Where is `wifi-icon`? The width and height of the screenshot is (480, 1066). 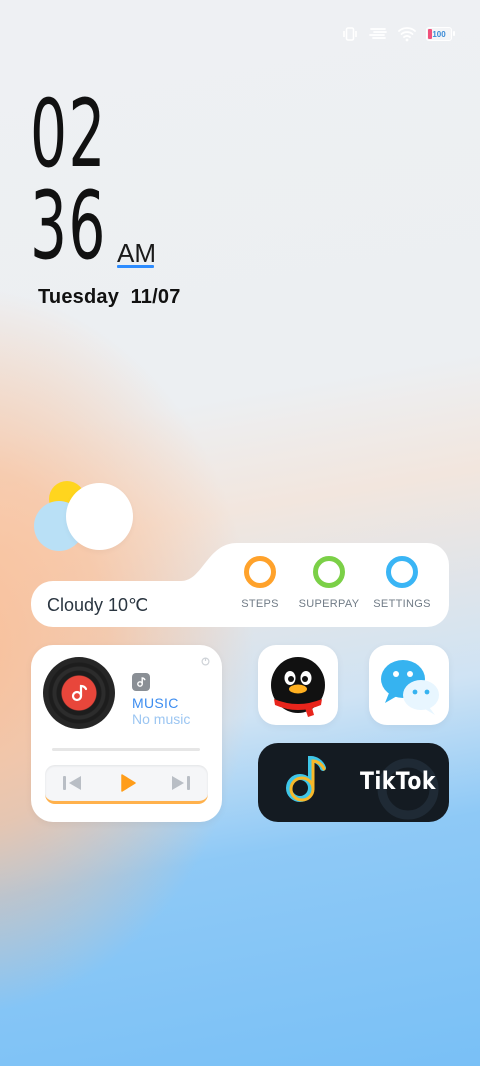
wifi-icon is located at coordinates (407, 34).